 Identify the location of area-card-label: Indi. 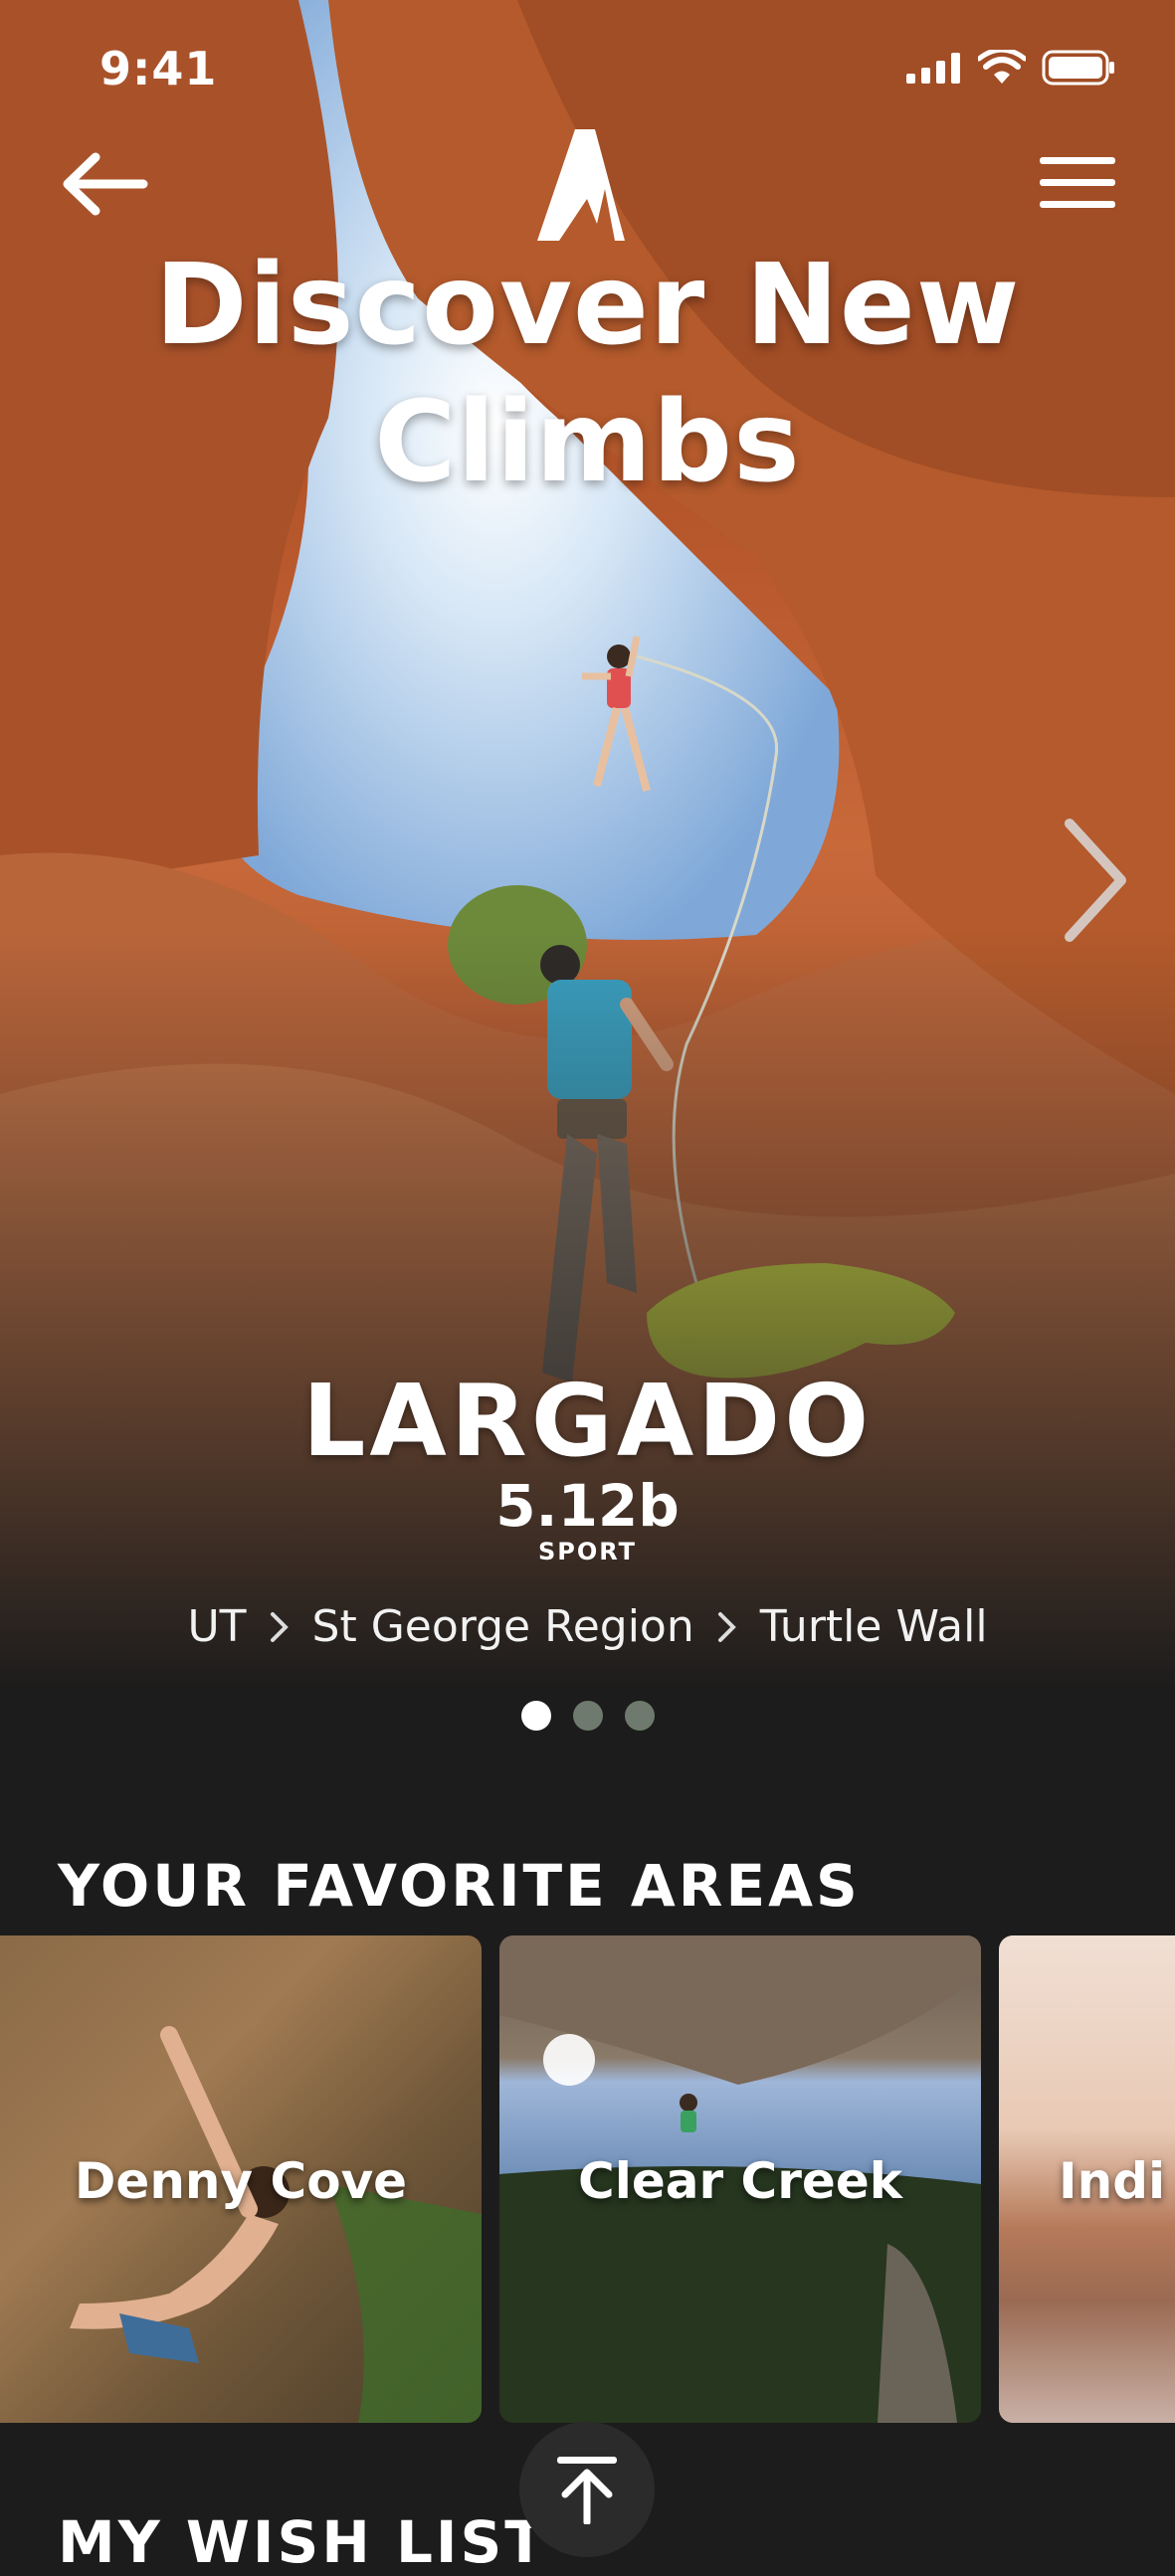
(1112, 2181).